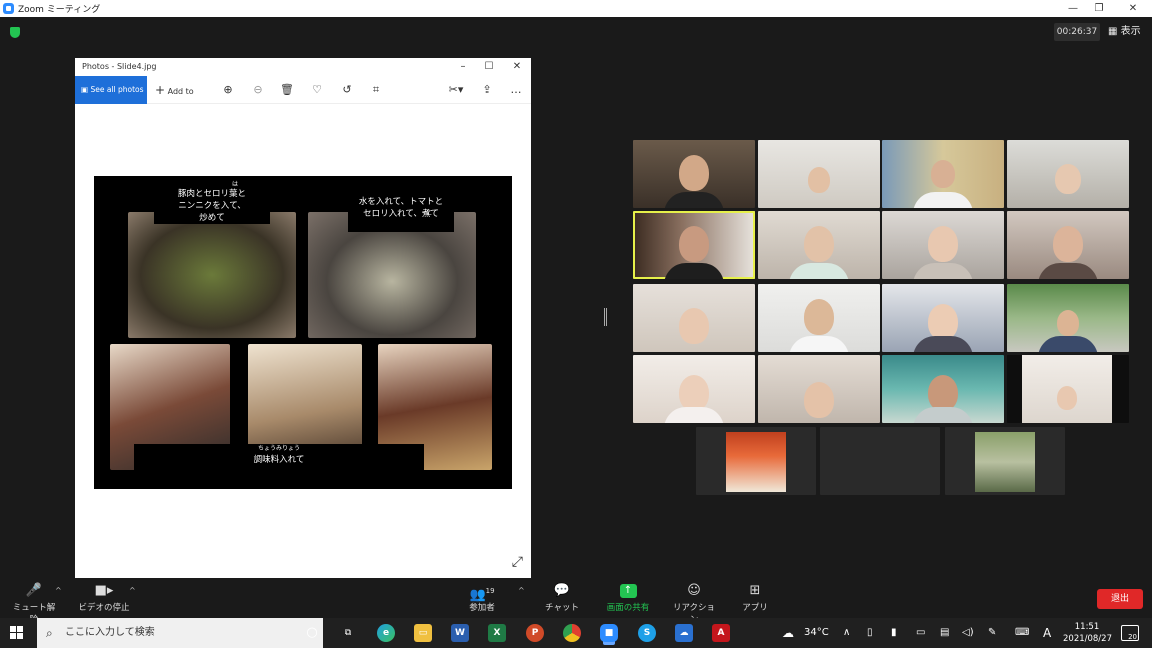 This screenshot has height=648, width=1152. I want to click on caption2-ruby: に, so click(429, 213).